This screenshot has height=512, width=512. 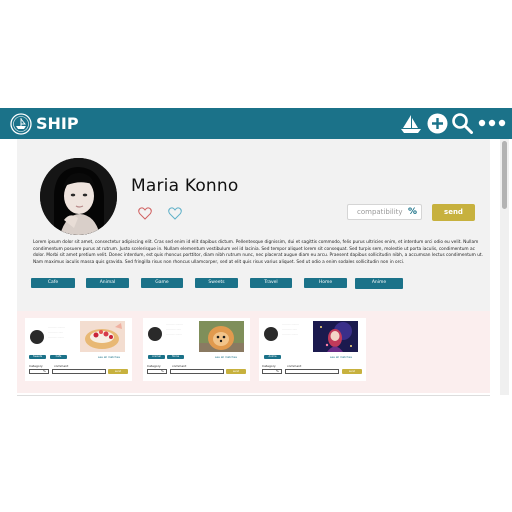 What do you see at coordinates (221, 336) in the screenshot?
I see `puppy-photo` at bounding box center [221, 336].